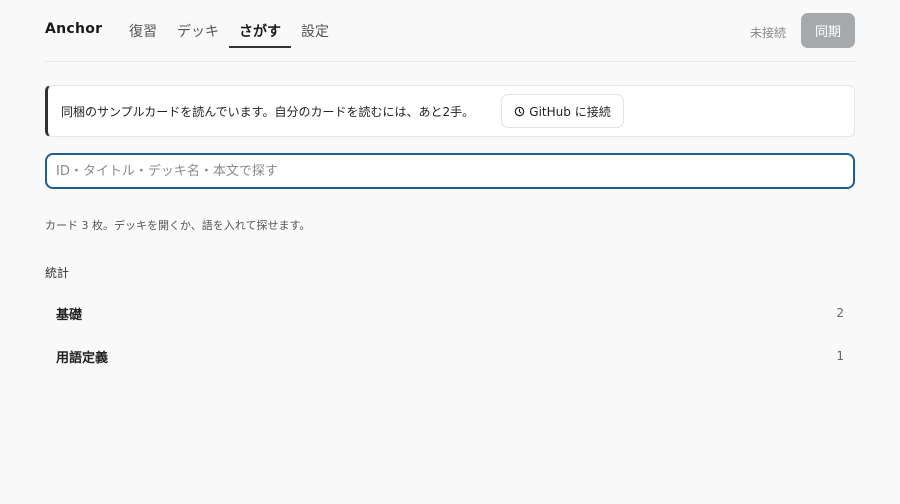 The width and height of the screenshot is (900, 504). I want to click on deck-name: 用語定義, so click(82, 358).